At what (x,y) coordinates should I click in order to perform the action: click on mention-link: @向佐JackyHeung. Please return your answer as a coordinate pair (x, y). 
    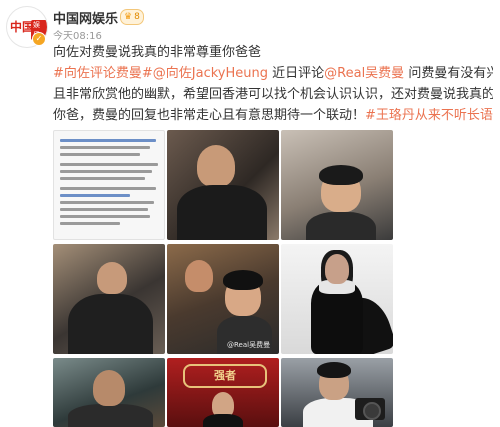
    Looking at the image, I should click on (210, 73).